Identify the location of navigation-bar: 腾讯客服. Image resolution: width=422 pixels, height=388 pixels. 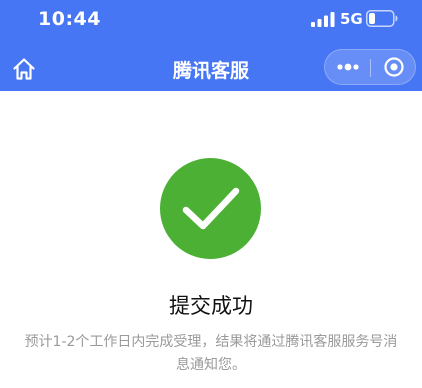
(211, 67).